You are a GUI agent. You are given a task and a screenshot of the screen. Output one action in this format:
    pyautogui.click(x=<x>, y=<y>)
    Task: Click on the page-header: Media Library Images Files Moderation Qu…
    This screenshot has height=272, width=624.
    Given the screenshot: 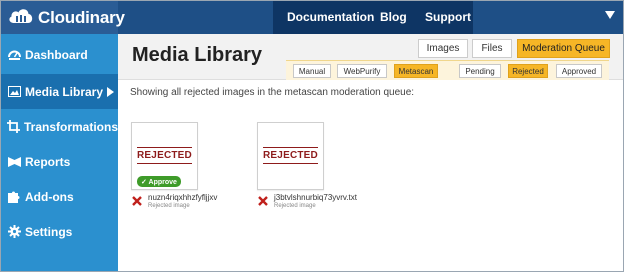 What is the action you would take?
    pyautogui.click(x=370, y=57)
    